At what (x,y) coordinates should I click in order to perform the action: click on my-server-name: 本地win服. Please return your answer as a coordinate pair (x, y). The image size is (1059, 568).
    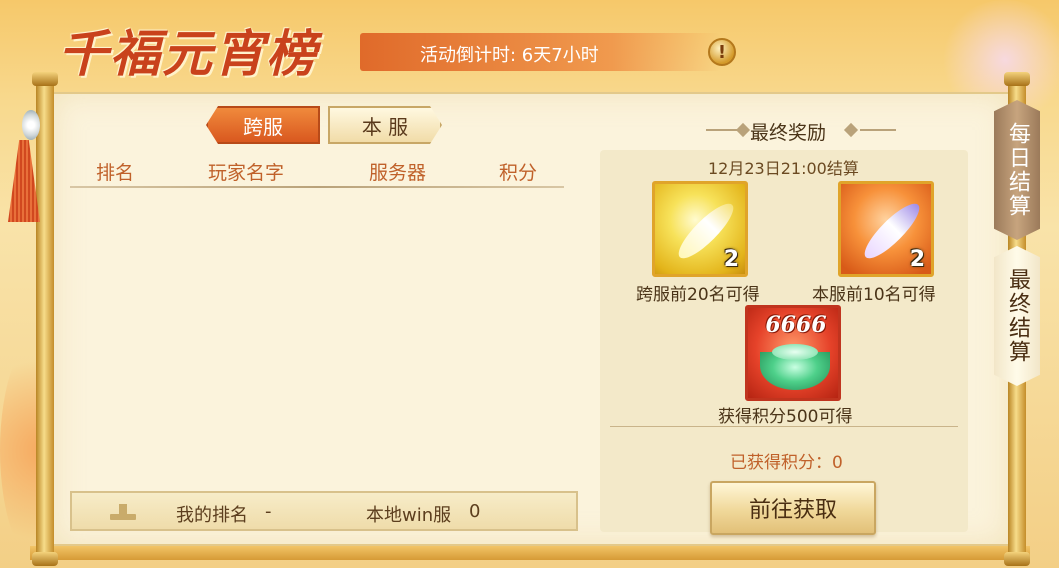
    Looking at the image, I should click on (409, 515).